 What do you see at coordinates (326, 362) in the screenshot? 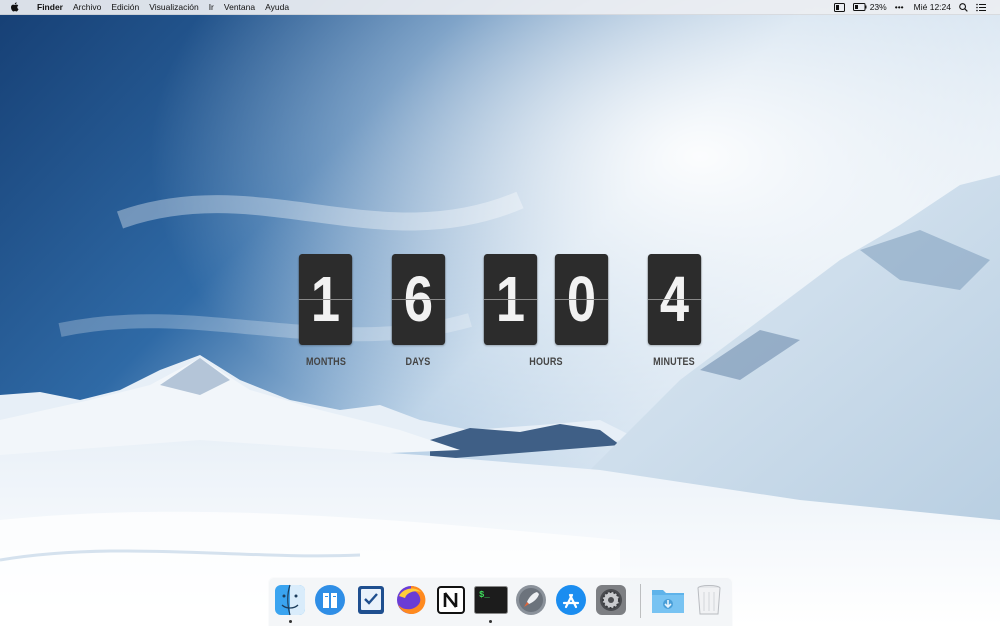
I see `months-label: MONTHS` at bounding box center [326, 362].